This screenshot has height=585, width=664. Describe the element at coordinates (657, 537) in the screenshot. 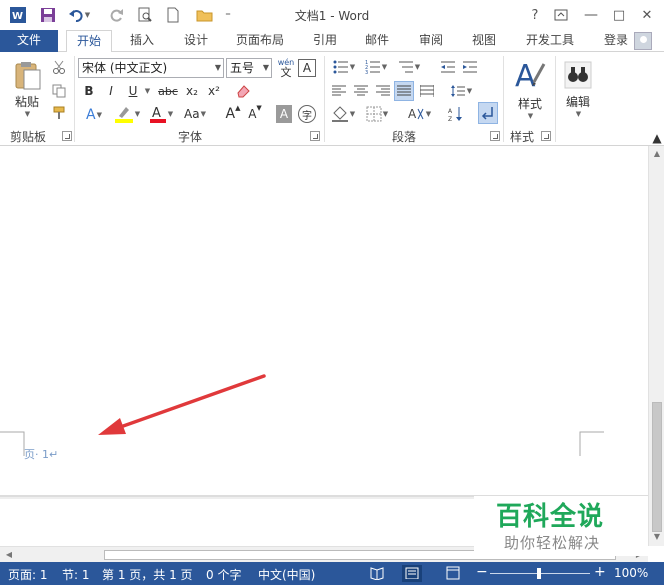

I see `scroll-down-icon: ▼` at that location.